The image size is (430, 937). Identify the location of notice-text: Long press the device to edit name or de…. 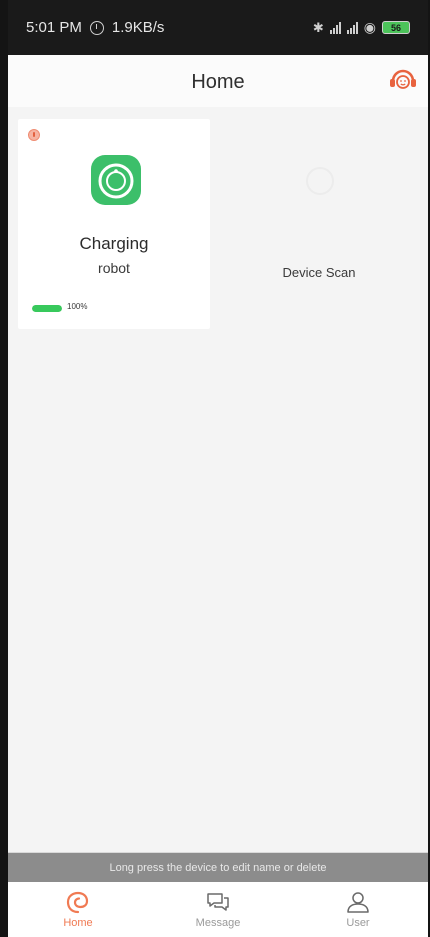
(218, 867).